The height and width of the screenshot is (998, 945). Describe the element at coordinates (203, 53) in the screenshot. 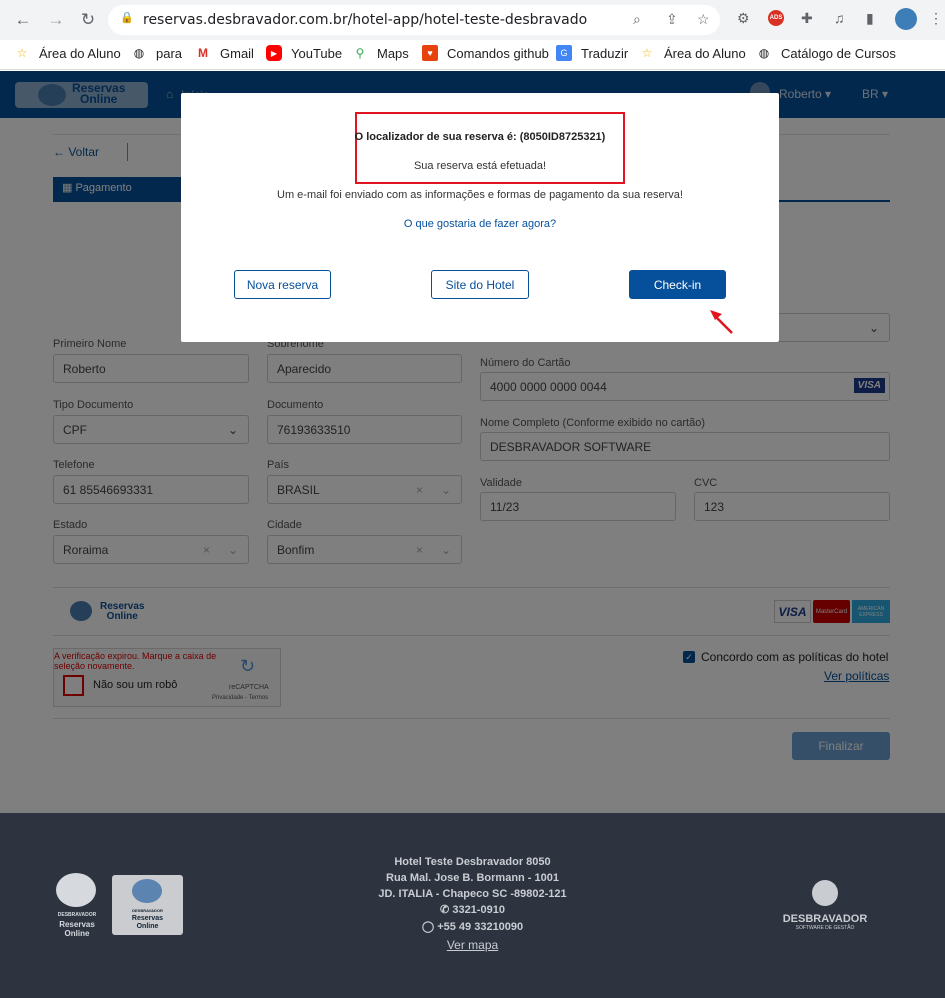

I see `gmail-icon: M` at that location.